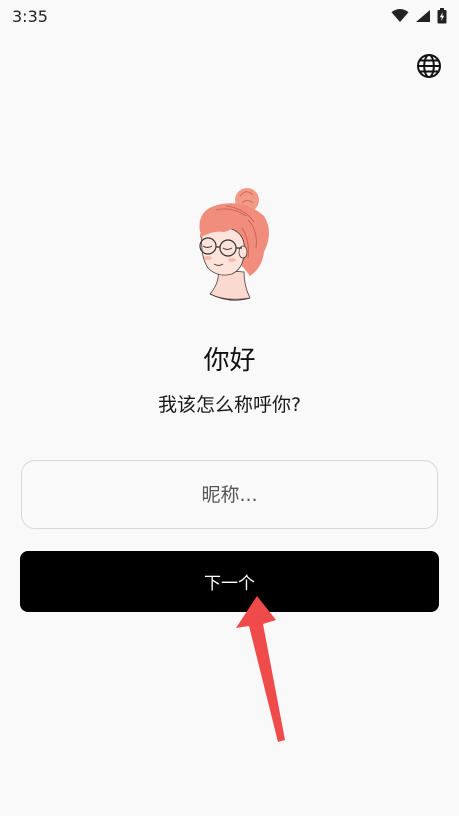 The image size is (459, 816). I want to click on name-prompt: 我该怎么称呼你?, so click(229, 405).